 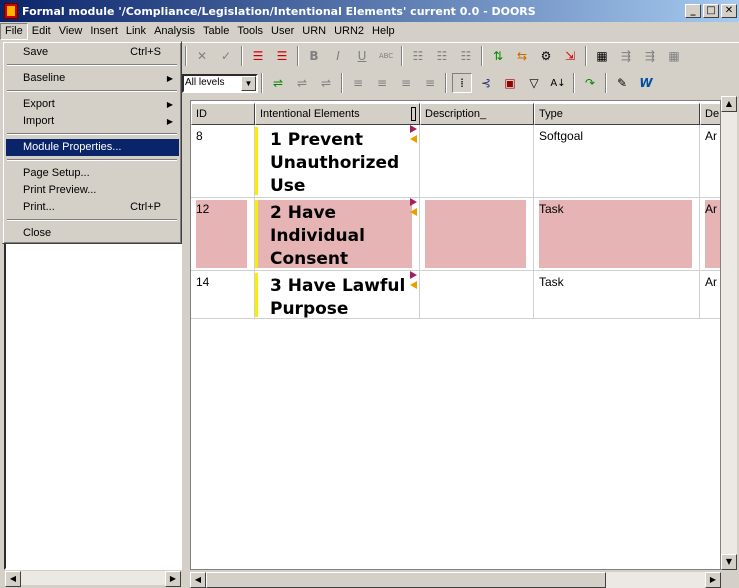 What do you see at coordinates (362, 56) in the screenshot?
I see `underline-icon: U` at bounding box center [362, 56].